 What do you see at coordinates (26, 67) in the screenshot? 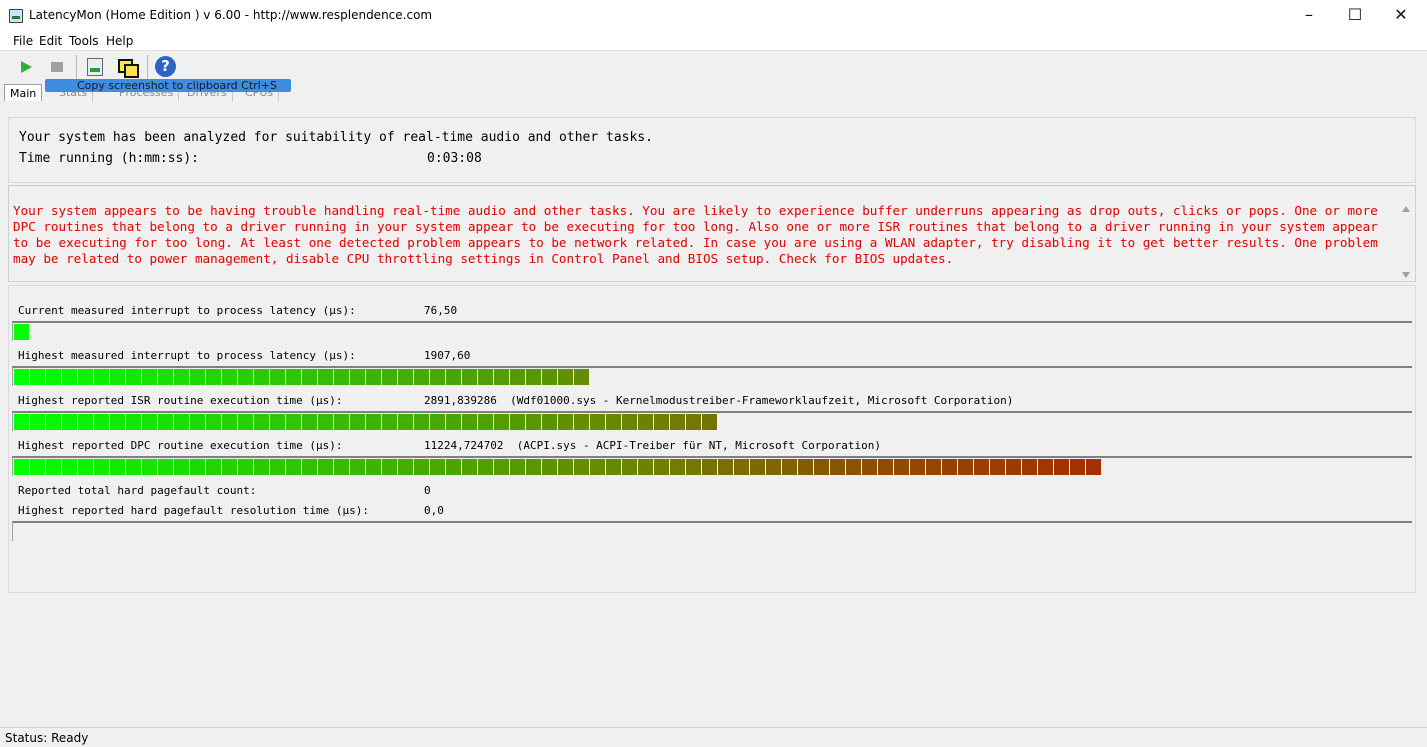
I see `play-icon` at bounding box center [26, 67].